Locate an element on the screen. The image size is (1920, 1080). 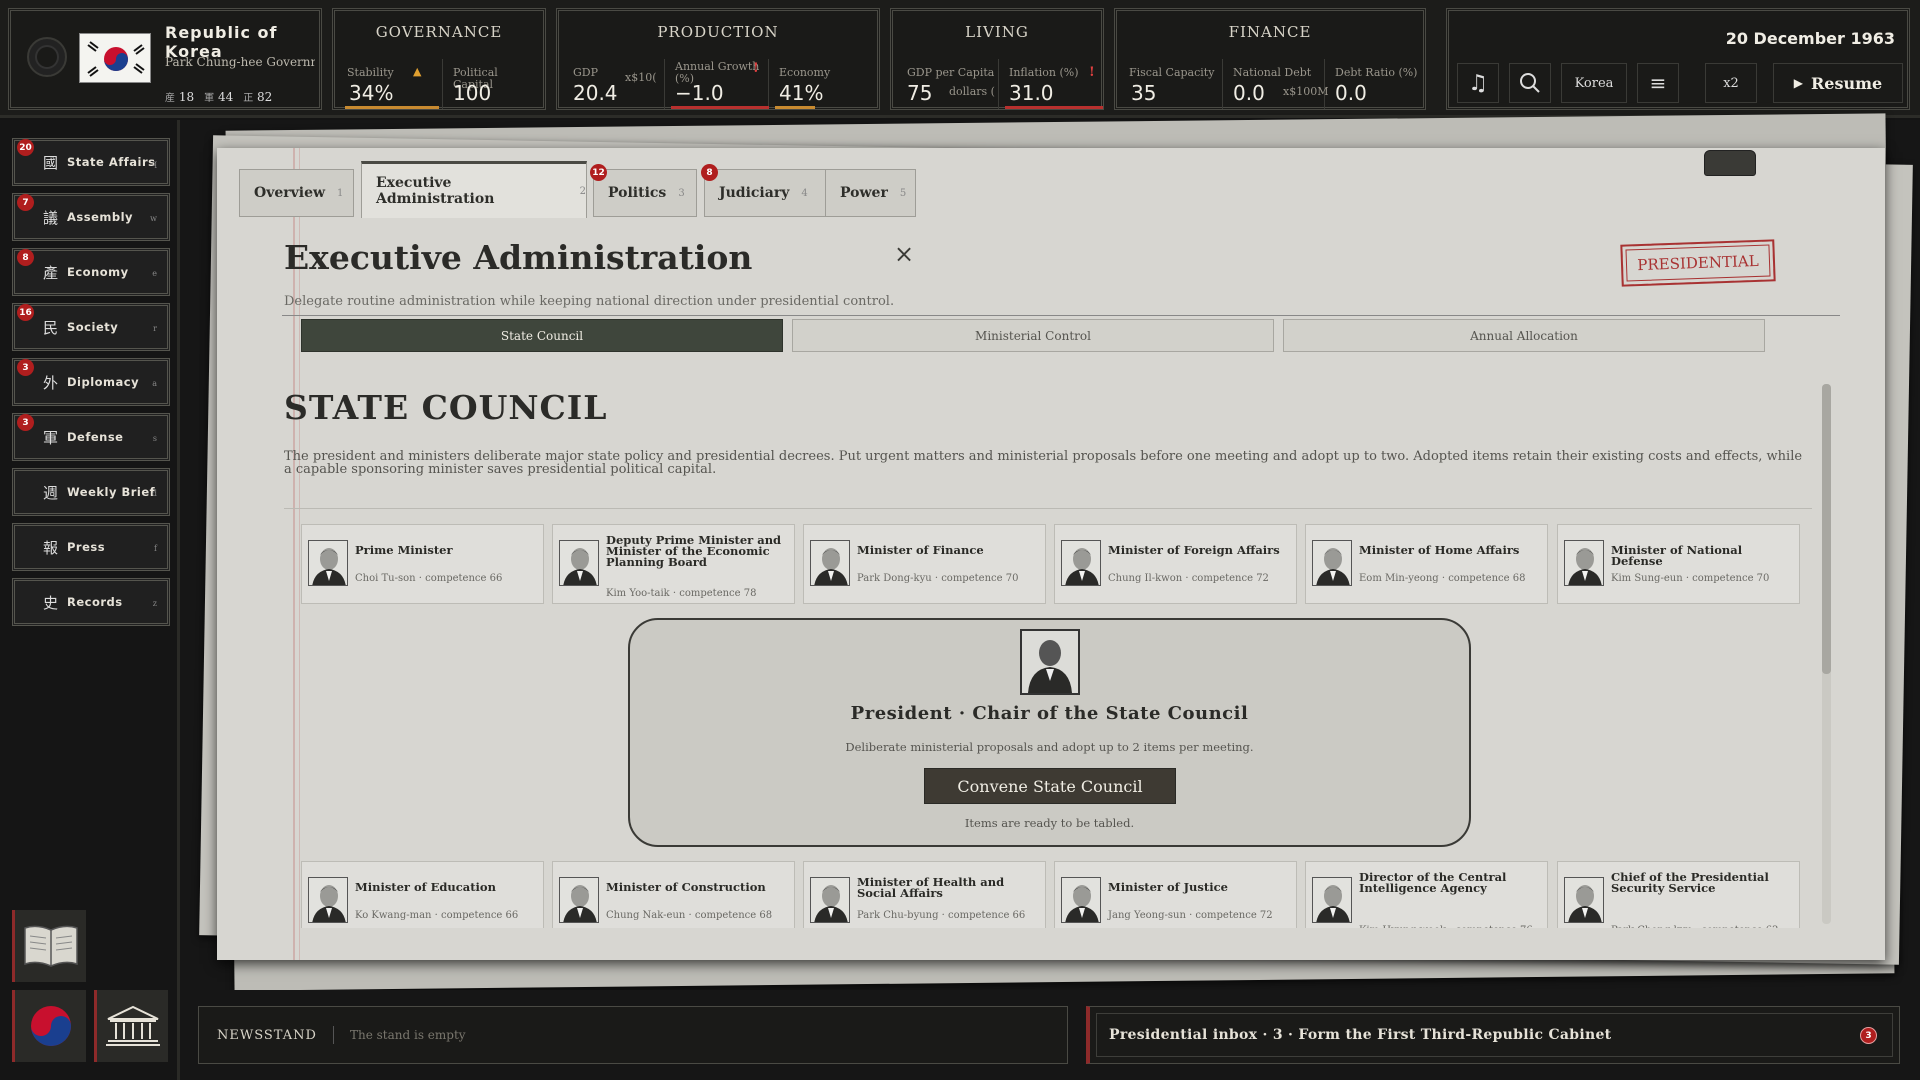
hotkey-hint: f is located at coordinates (155, 548).